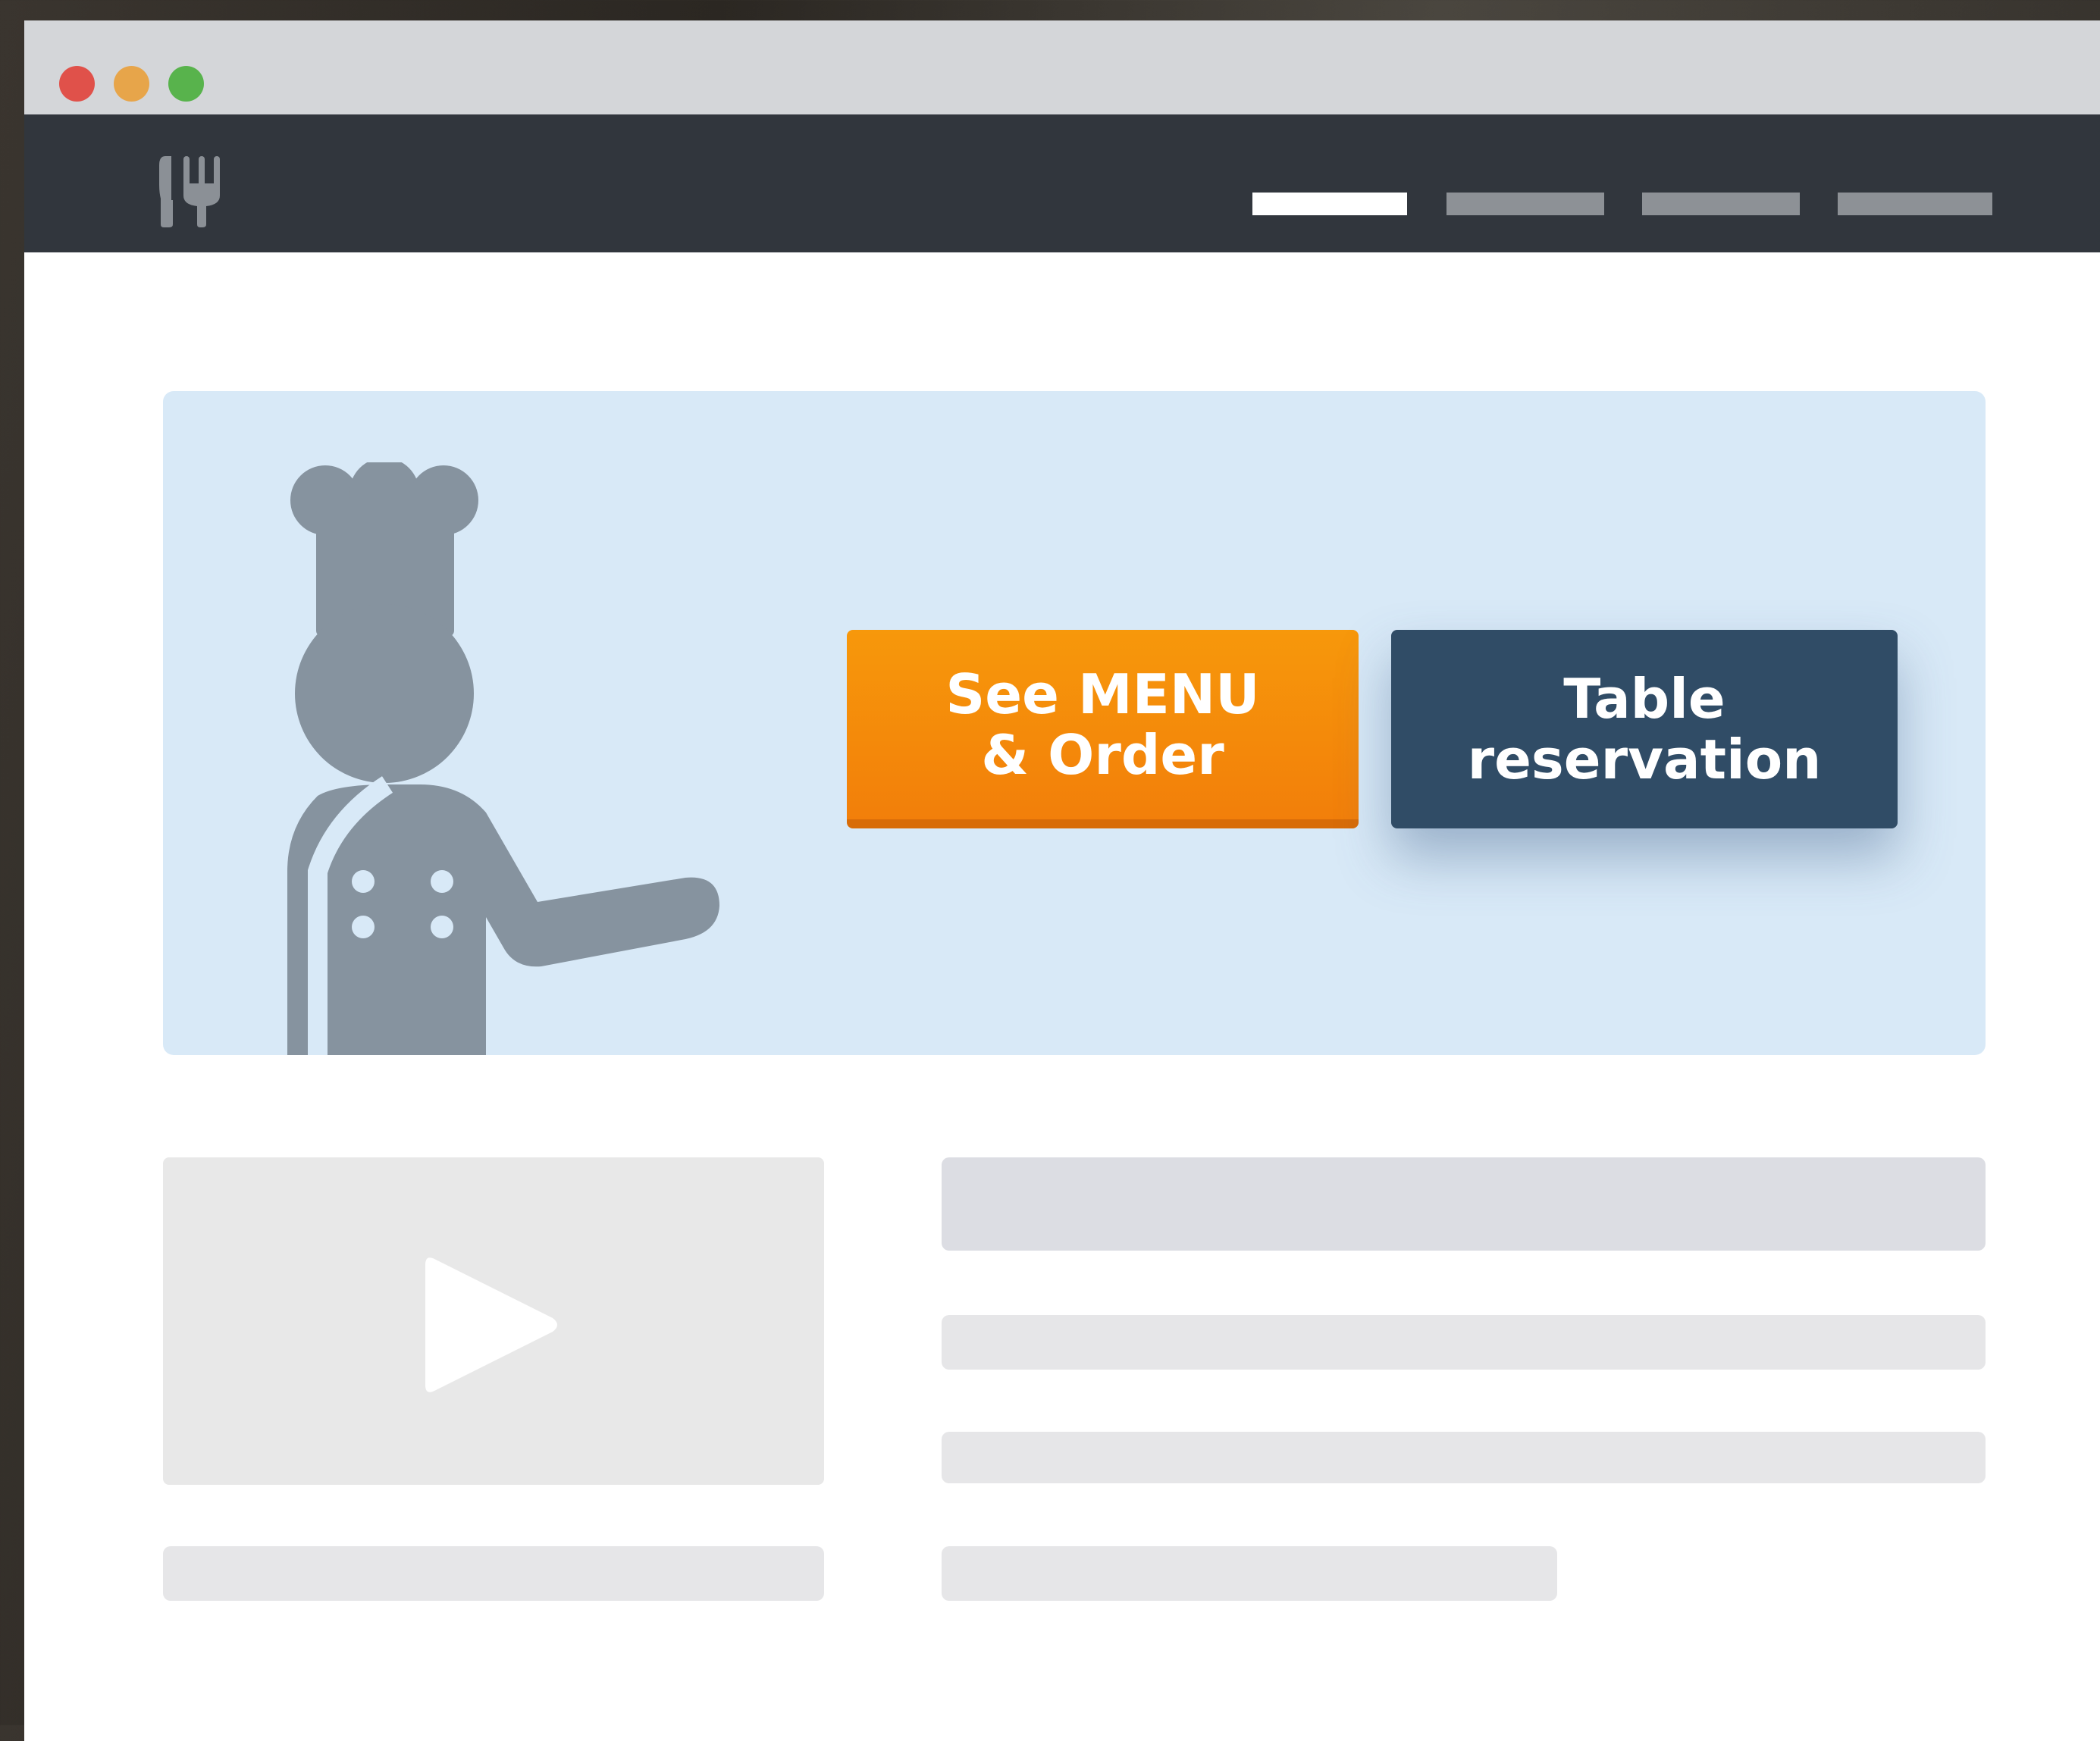 The image size is (2100, 1741). What do you see at coordinates (186, 84) in the screenshot?
I see `maximize-window-button` at bounding box center [186, 84].